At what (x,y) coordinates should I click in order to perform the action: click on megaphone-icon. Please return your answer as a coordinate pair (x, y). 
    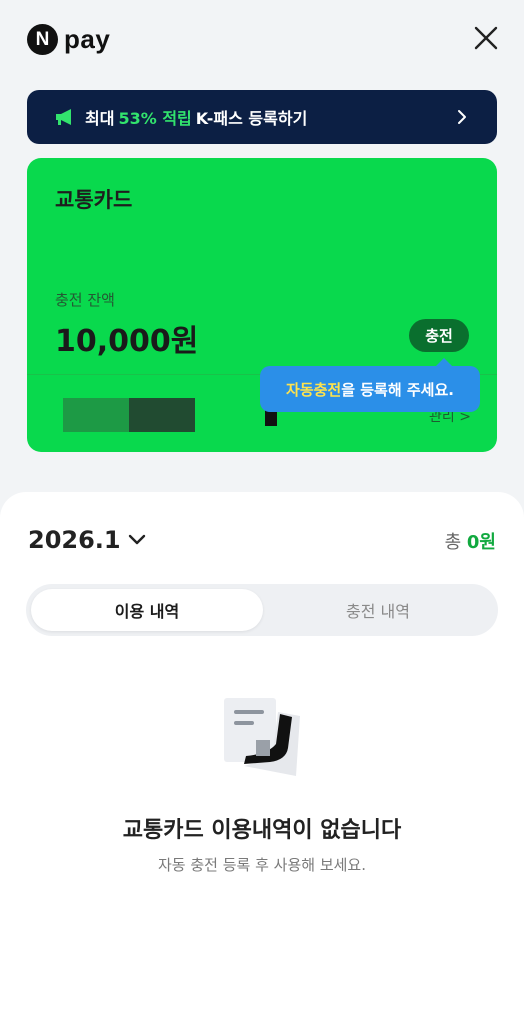
    Looking at the image, I should click on (63, 117).